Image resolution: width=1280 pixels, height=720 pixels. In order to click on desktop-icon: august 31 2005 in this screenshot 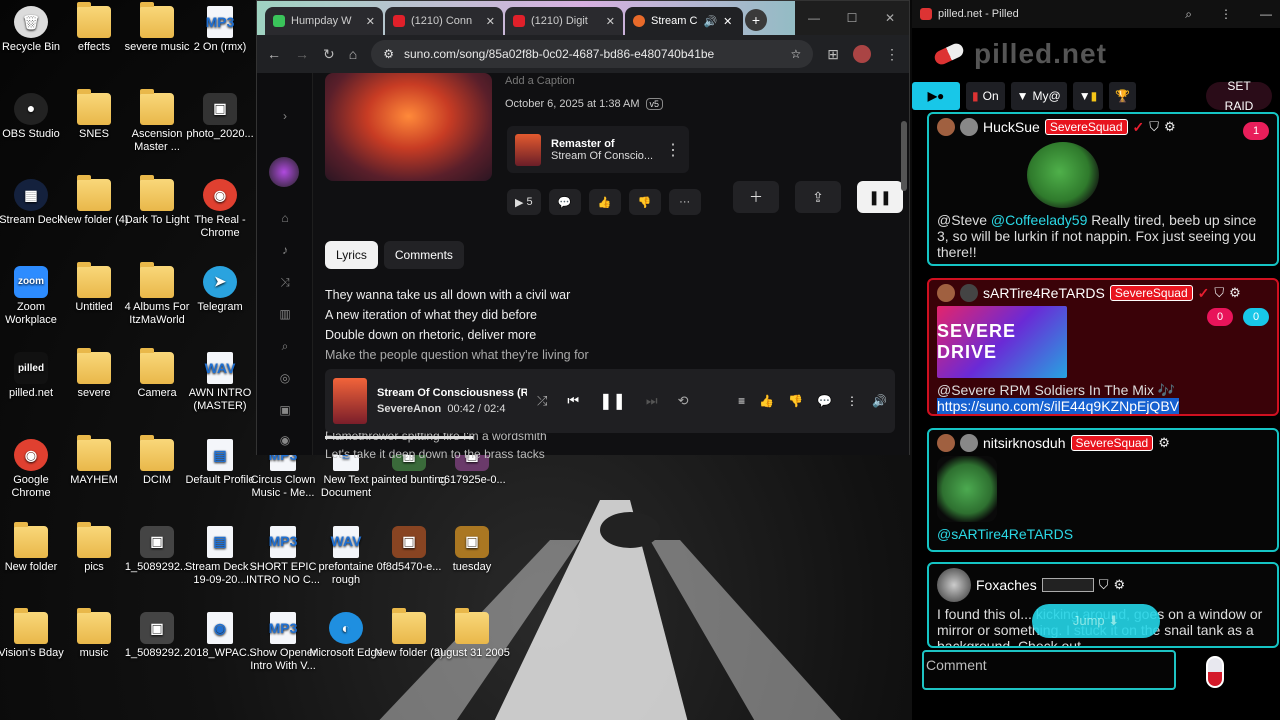, I will do `click(472, 634)`.